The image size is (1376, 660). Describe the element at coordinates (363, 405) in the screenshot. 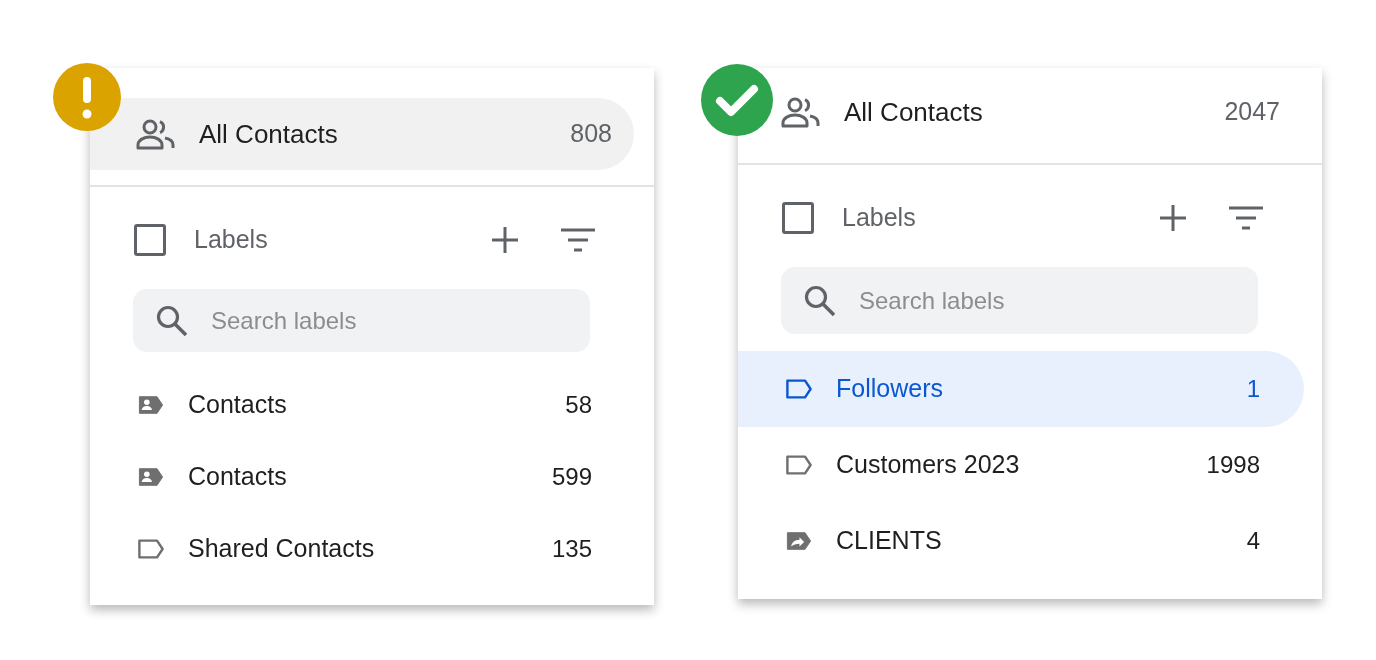

I see `label-item: Contacts 58` at that location.